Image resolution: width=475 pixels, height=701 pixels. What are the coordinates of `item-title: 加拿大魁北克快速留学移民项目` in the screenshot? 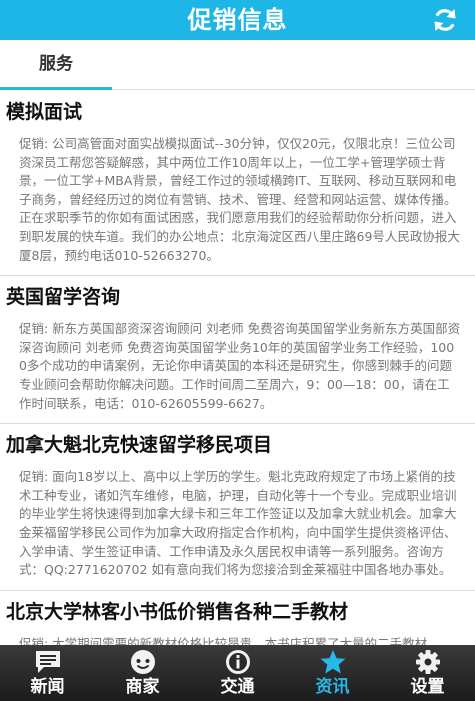 It's located at (235, 445).